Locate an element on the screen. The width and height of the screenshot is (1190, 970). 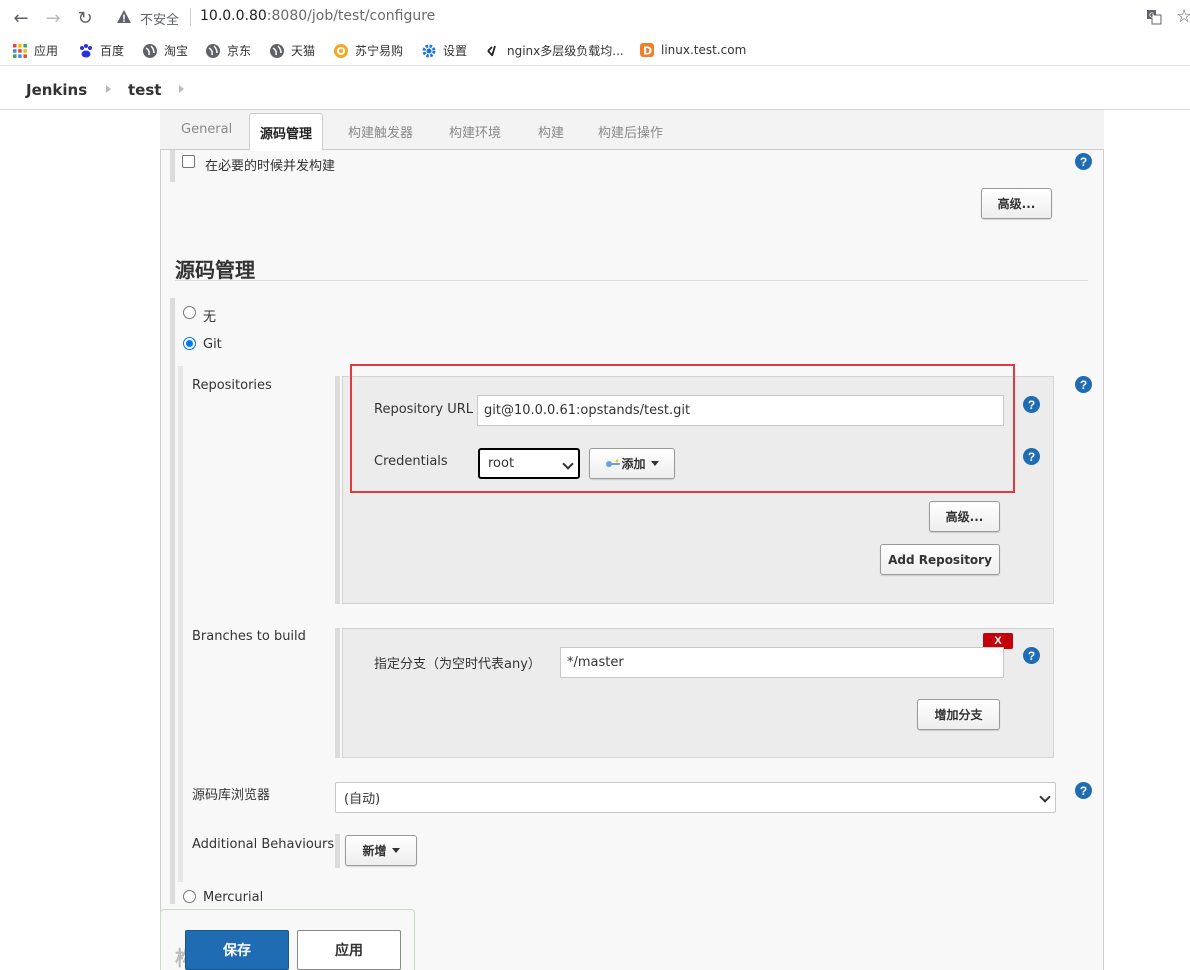
chevron-down-icon is located at coordinates (1045, 797).